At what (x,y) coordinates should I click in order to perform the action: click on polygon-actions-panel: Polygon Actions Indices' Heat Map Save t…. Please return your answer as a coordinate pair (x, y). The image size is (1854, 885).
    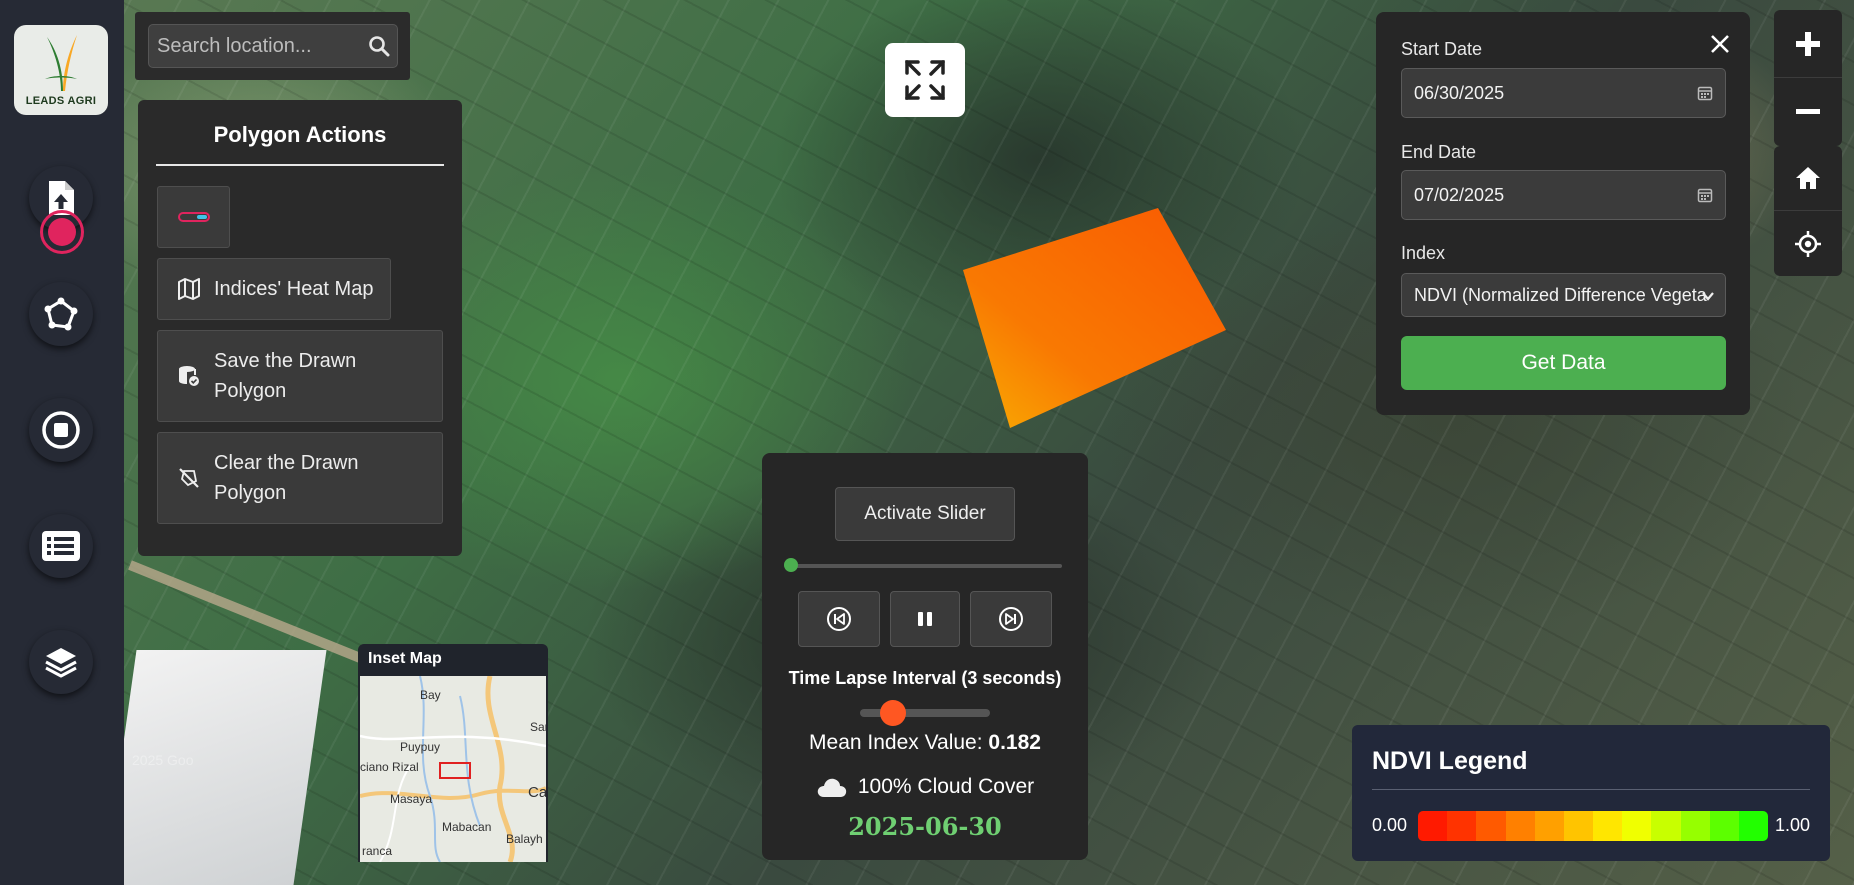
    Looking at the image, I should click on (300, 328).